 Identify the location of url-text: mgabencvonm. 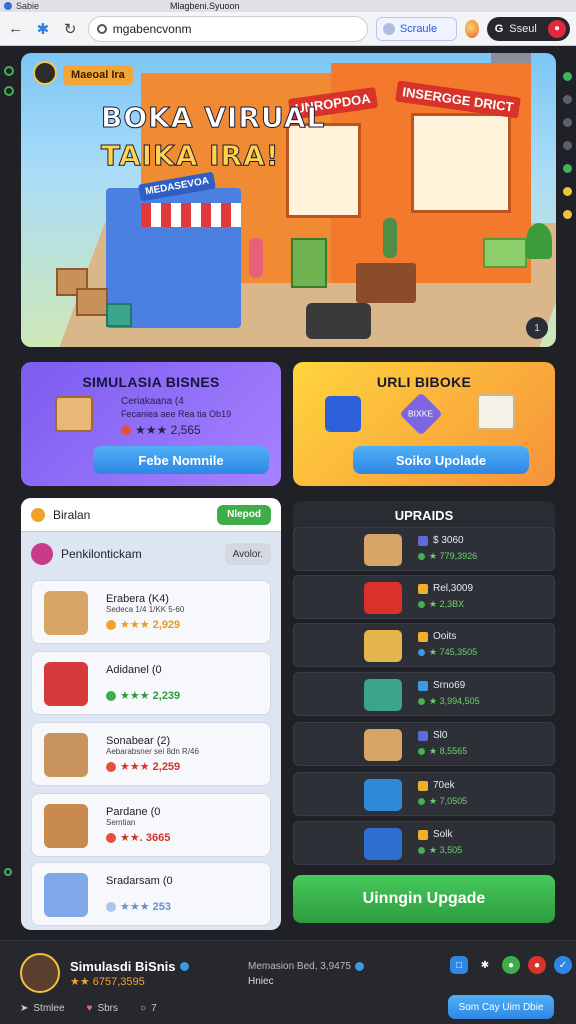
(152, 28).